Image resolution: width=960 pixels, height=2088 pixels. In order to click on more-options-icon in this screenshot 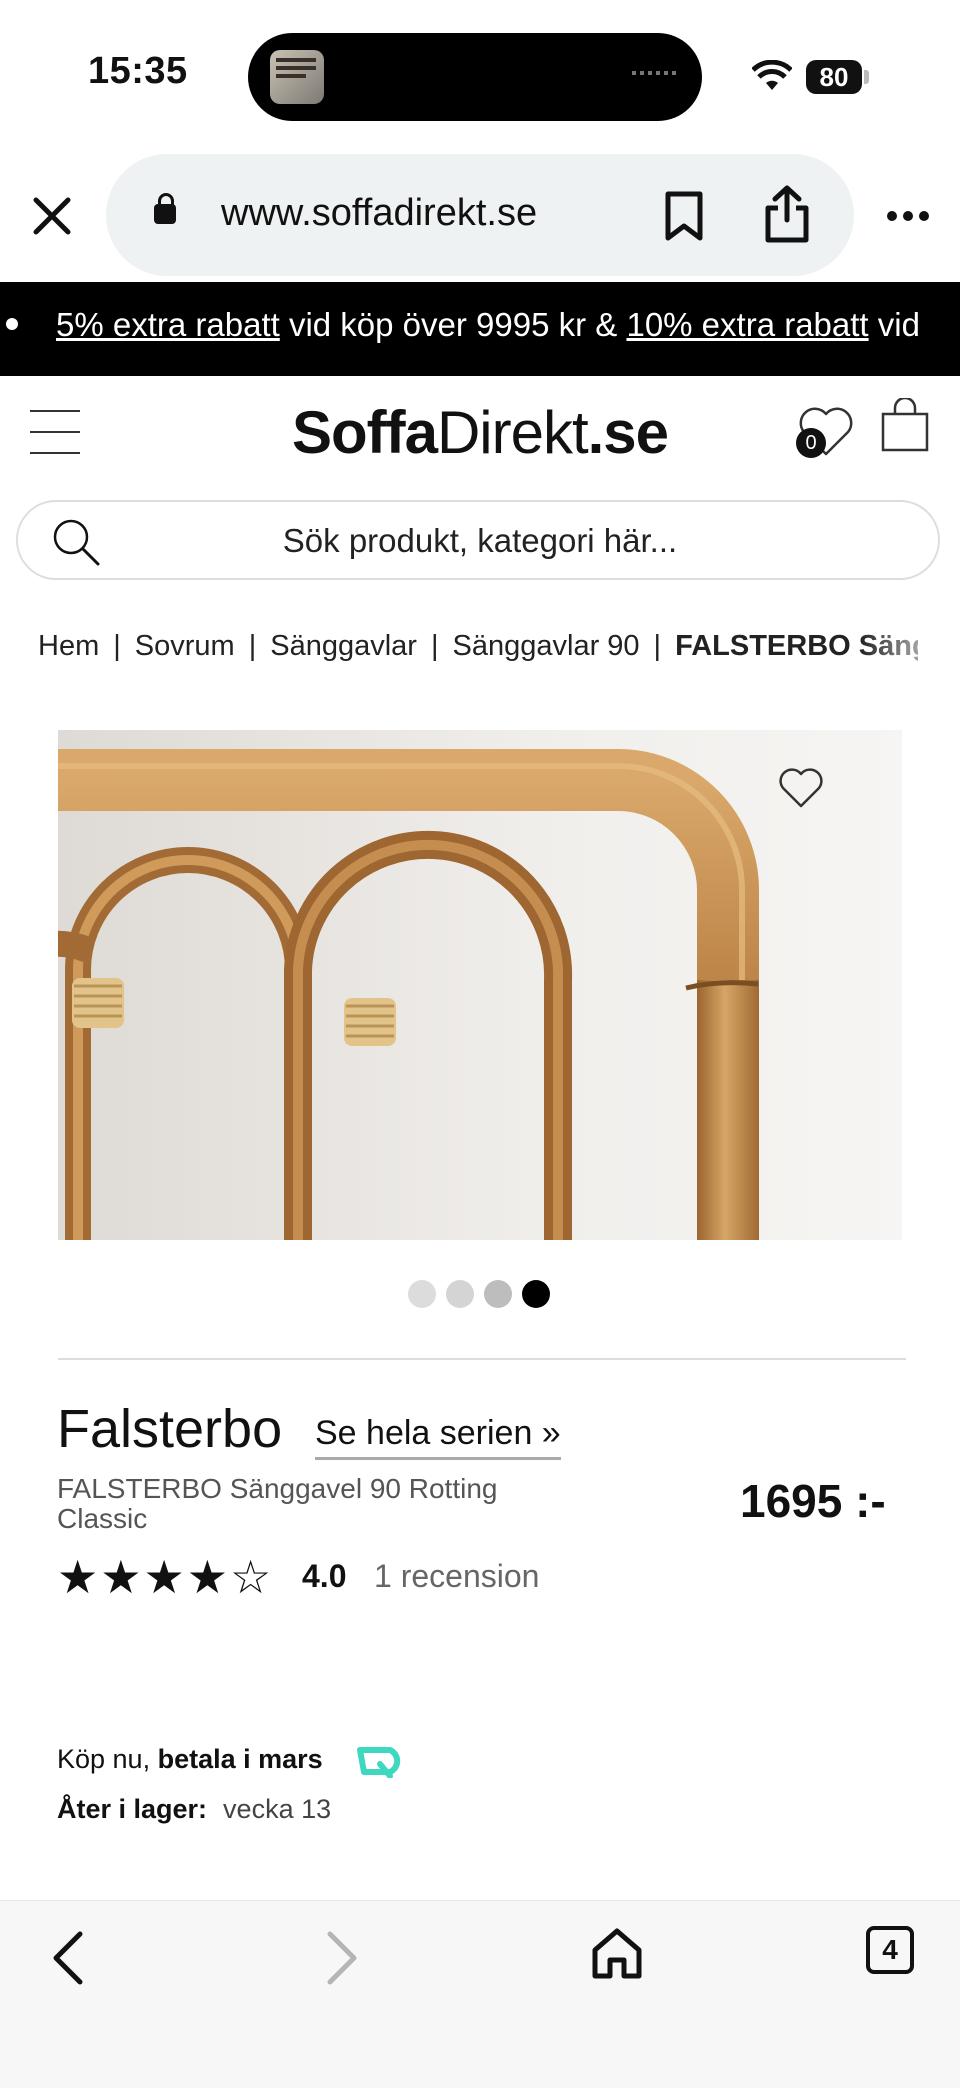, I will do `click(908, 216)`.